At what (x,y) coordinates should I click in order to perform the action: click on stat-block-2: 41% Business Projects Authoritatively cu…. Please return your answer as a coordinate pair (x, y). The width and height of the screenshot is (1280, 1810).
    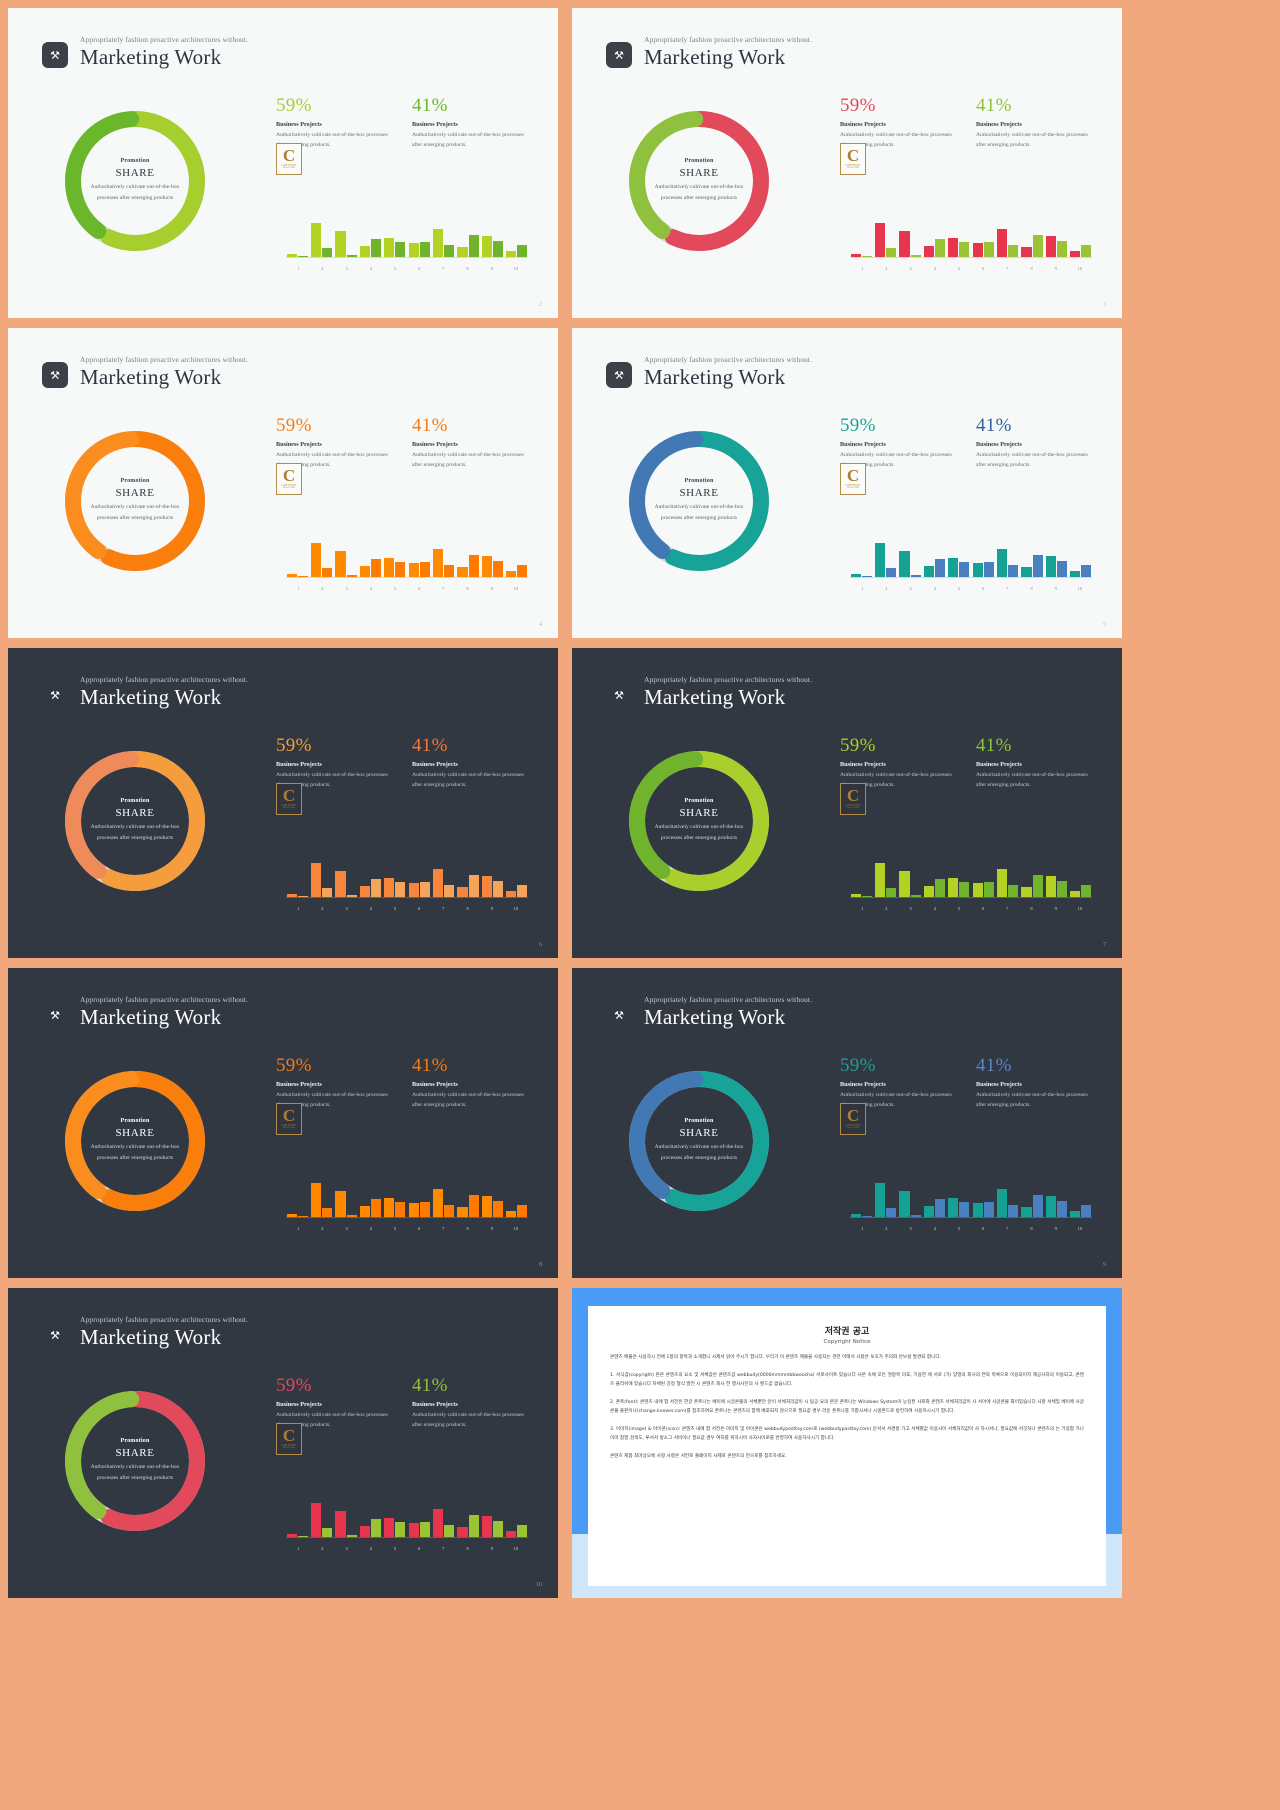
    Looking at the image, I should click on (1037, 123).